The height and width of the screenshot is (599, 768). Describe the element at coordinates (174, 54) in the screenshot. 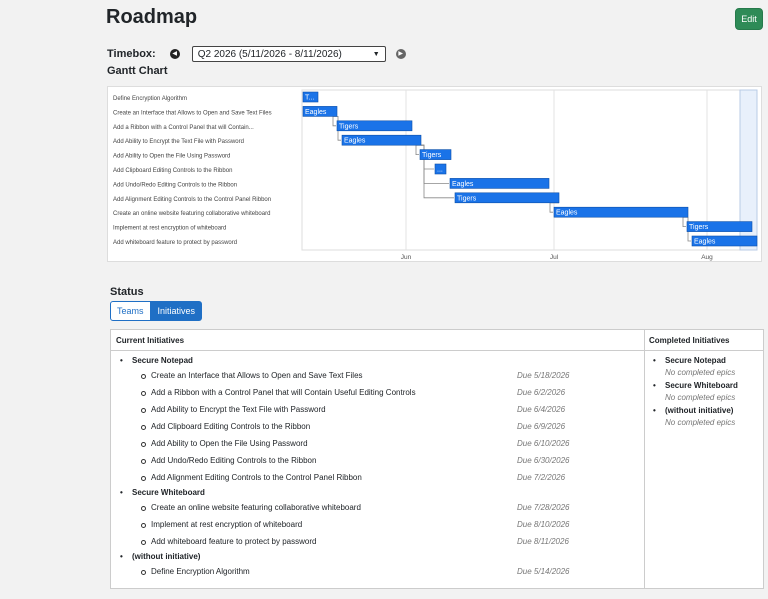

I see `chevron-left-circle-icon: ◀` at that location.